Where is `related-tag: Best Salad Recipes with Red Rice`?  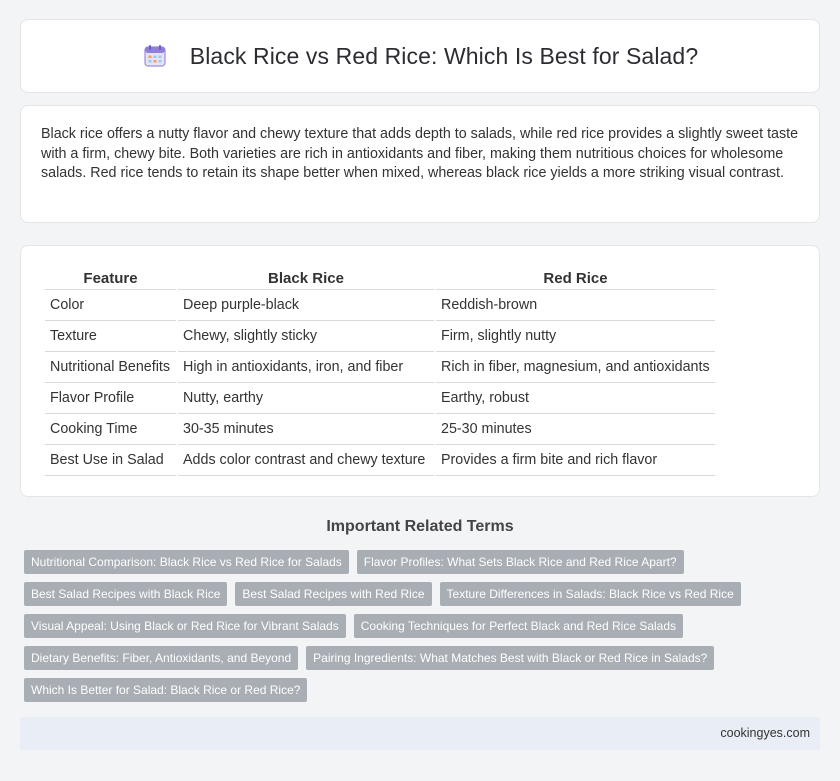 related-tag: Best Salad Recipes with Red Rice is located at coordinates (333, 594).